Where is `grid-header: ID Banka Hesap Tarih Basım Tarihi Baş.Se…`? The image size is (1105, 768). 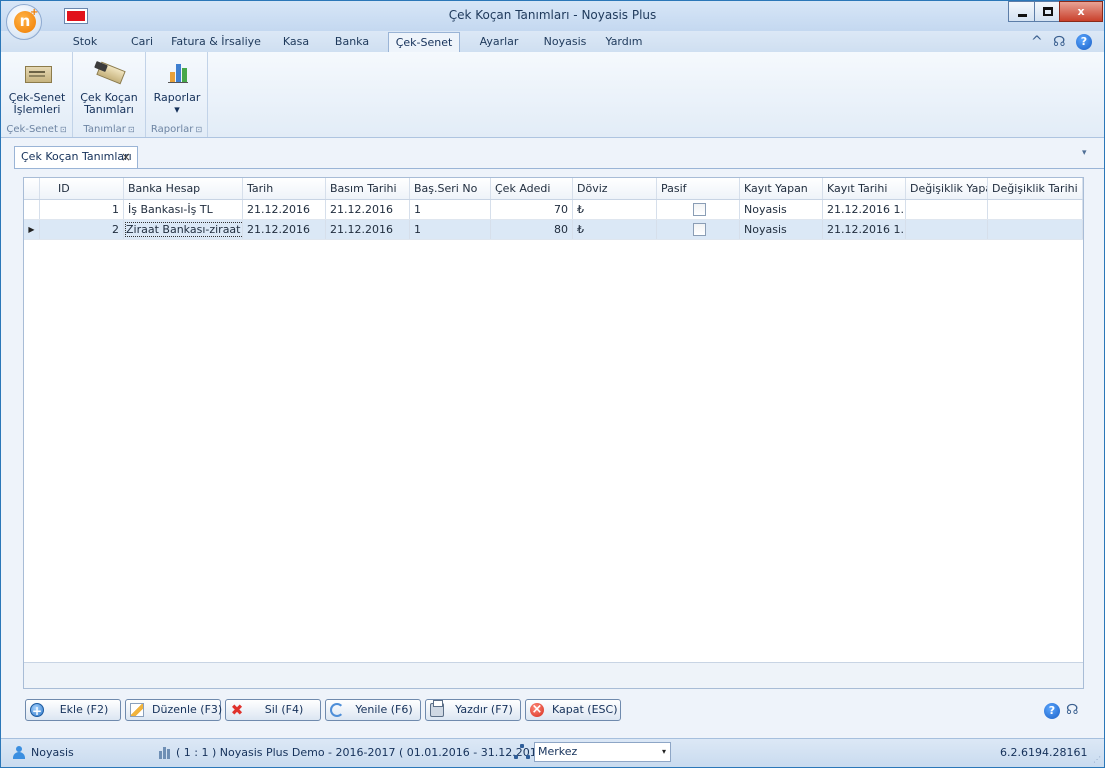
grid-header: ID Banka Hesap Tarih Basım Tarihi Baş.Se… is located at coordinates (553, 189).